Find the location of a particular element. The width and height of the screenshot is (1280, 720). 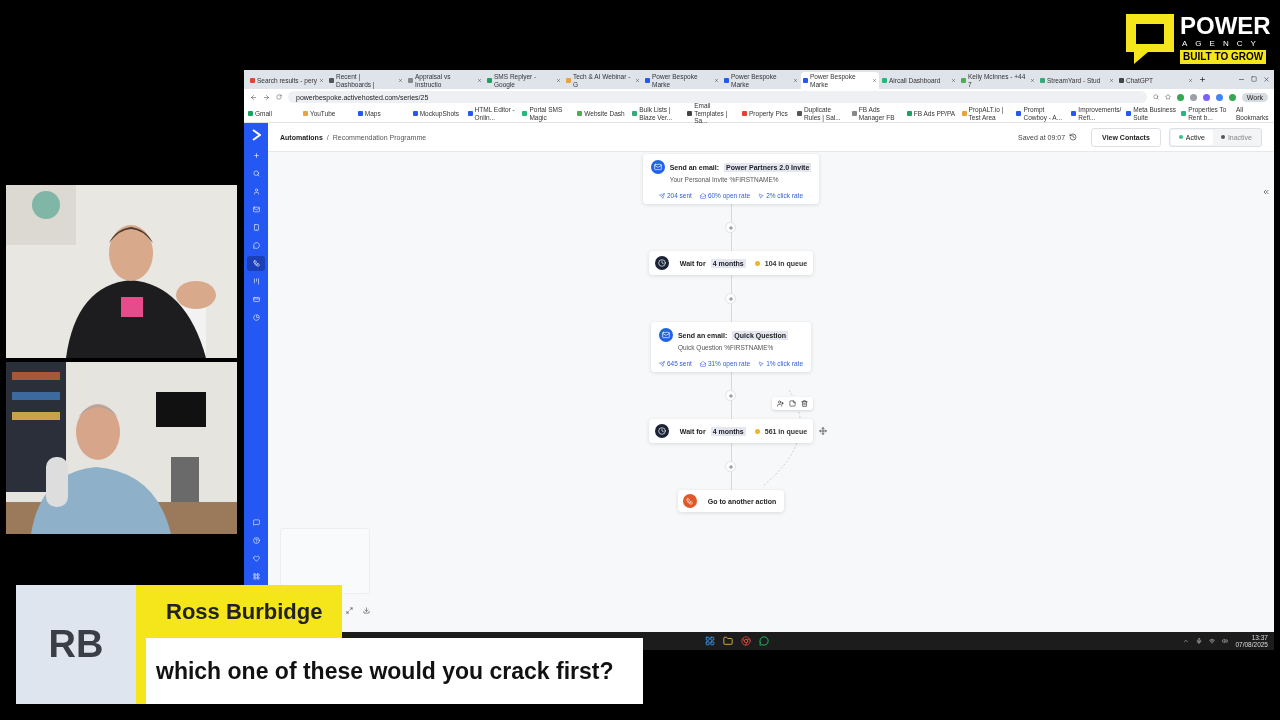

logo-wordmark: POWER is located at coordinates (1225, 26).